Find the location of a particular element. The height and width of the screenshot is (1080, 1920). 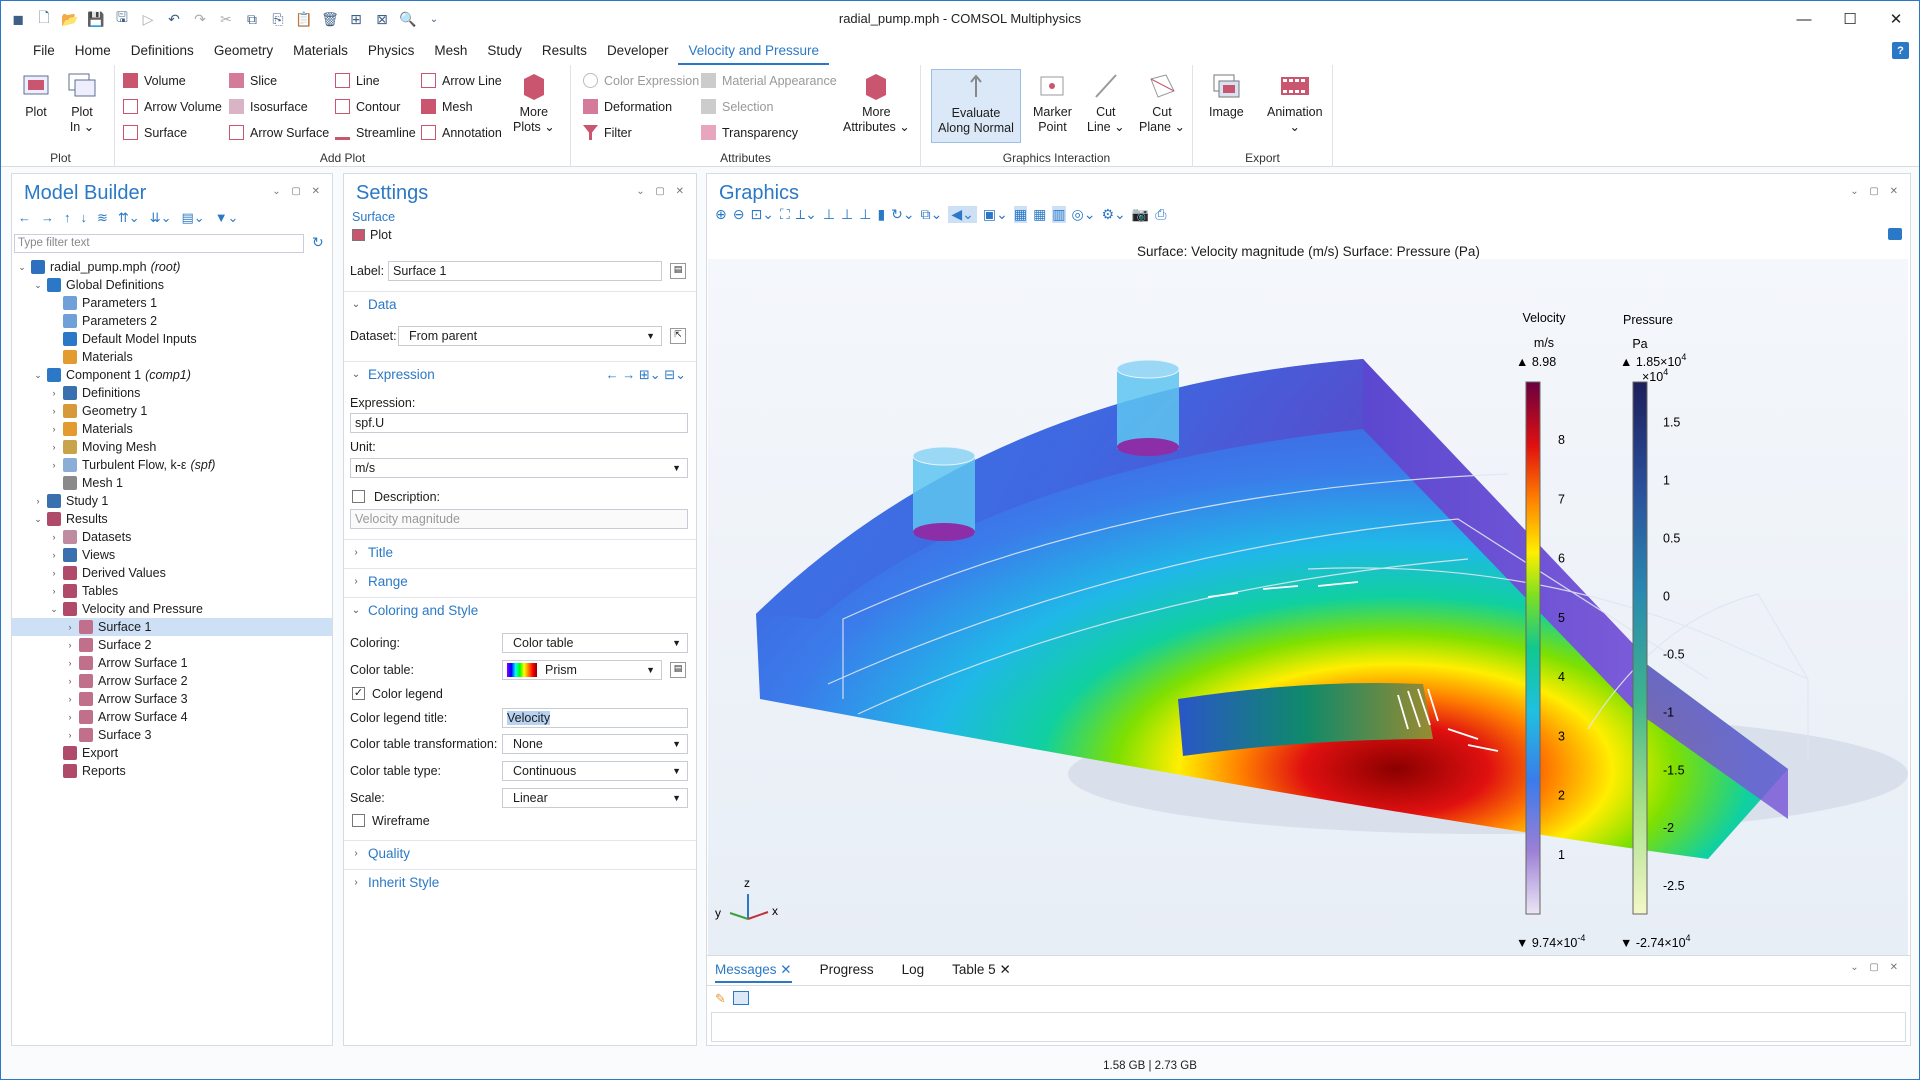

view-options-icon: ▤⌄ is located at coordinates (193, 218).